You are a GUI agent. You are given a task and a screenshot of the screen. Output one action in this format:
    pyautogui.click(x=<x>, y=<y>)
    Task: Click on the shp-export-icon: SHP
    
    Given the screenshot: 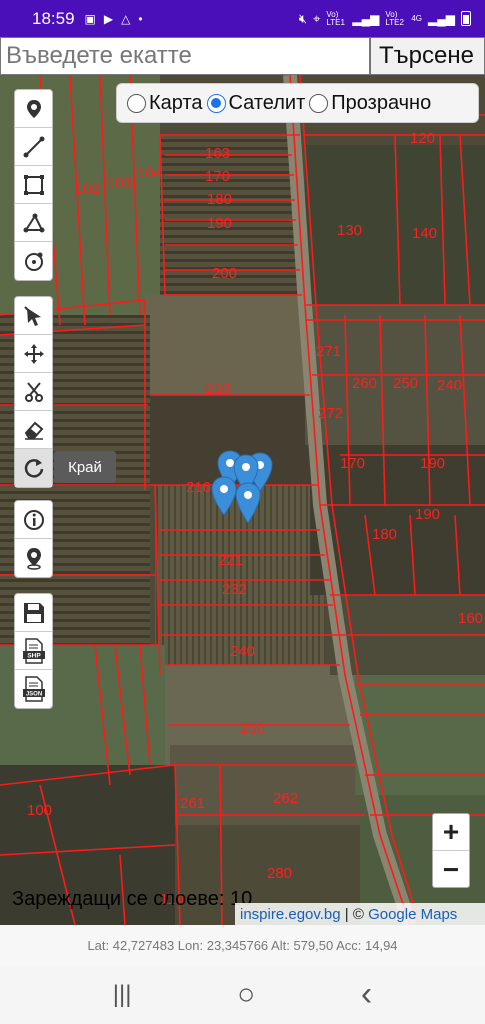 What is the action you would take?
    pyautogui.click(x=33, y=650)
    